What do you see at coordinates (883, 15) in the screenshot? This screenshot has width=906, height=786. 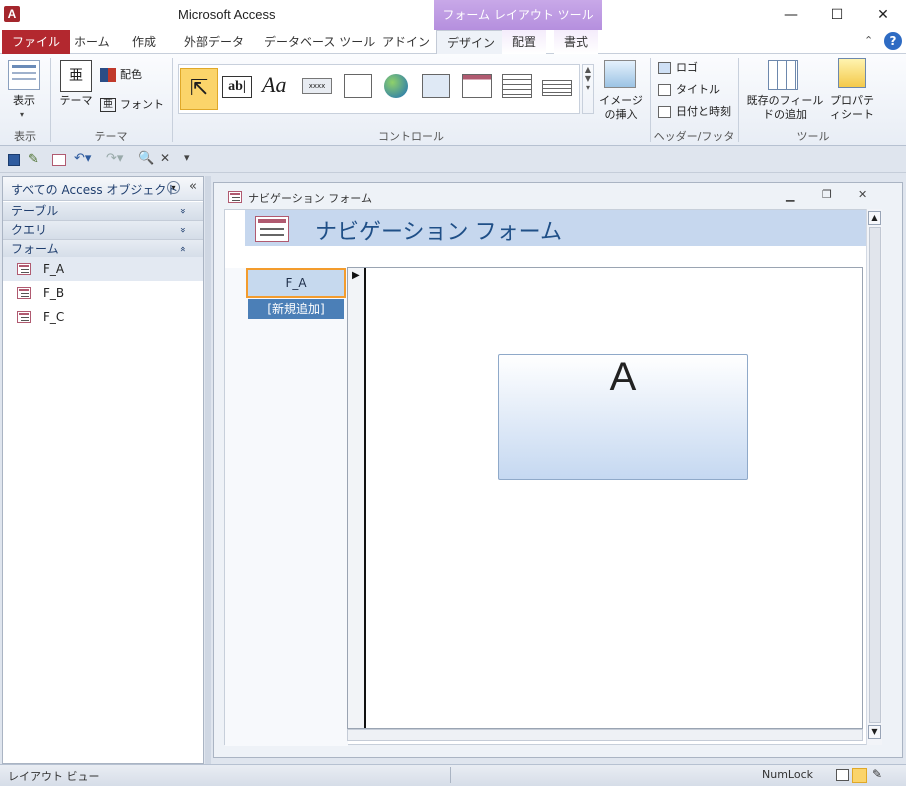 I see `close-button: ✕` at bounding box center [883, 15].